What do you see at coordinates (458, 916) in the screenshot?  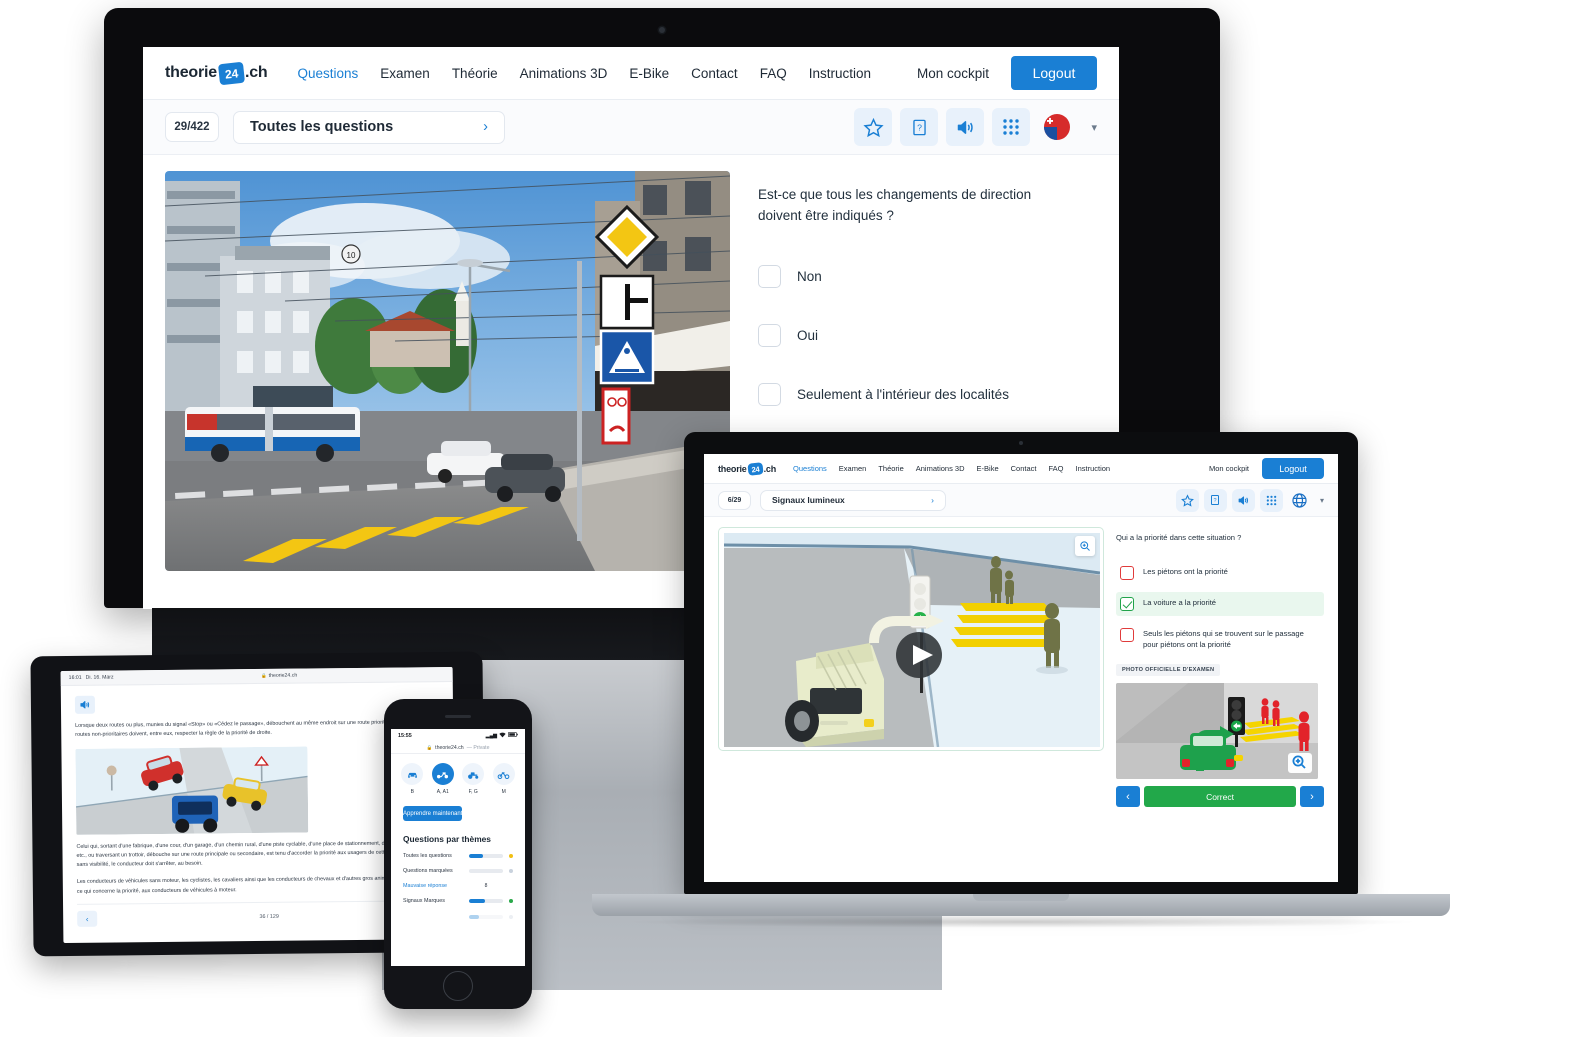 I see `theme-row-cut` at bounding box center [458, 916].